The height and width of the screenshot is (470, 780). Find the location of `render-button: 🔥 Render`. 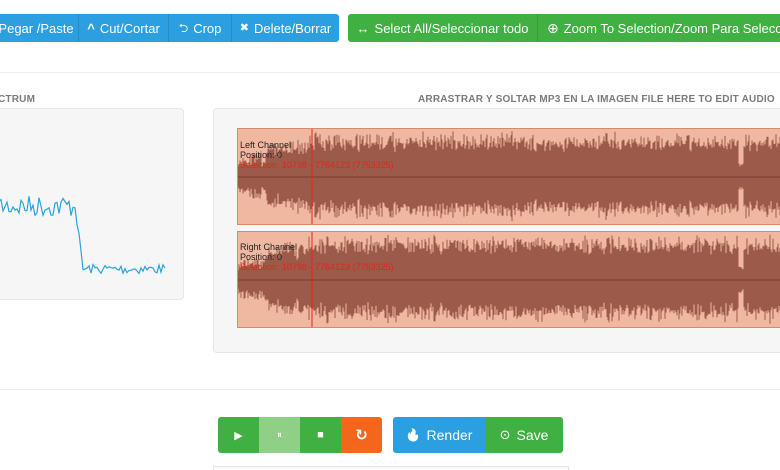

render-button: 🔥 Render is located at coordinates (439, 435).